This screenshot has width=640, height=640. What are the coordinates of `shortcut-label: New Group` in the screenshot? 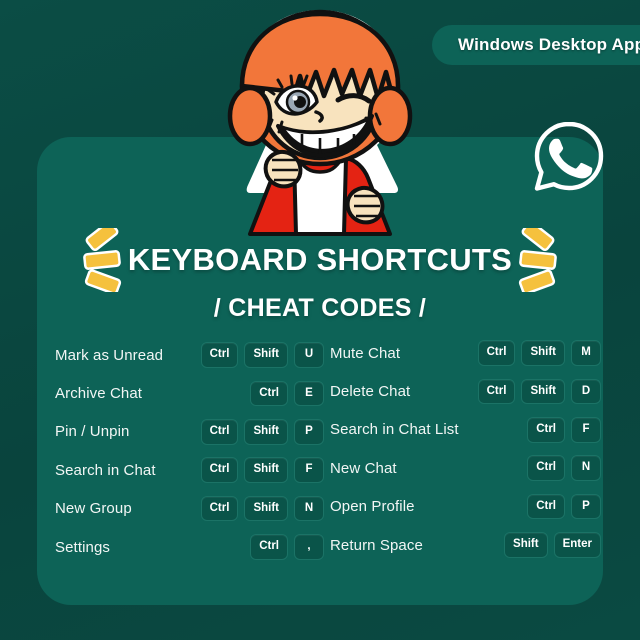 It's located at (93, 509).